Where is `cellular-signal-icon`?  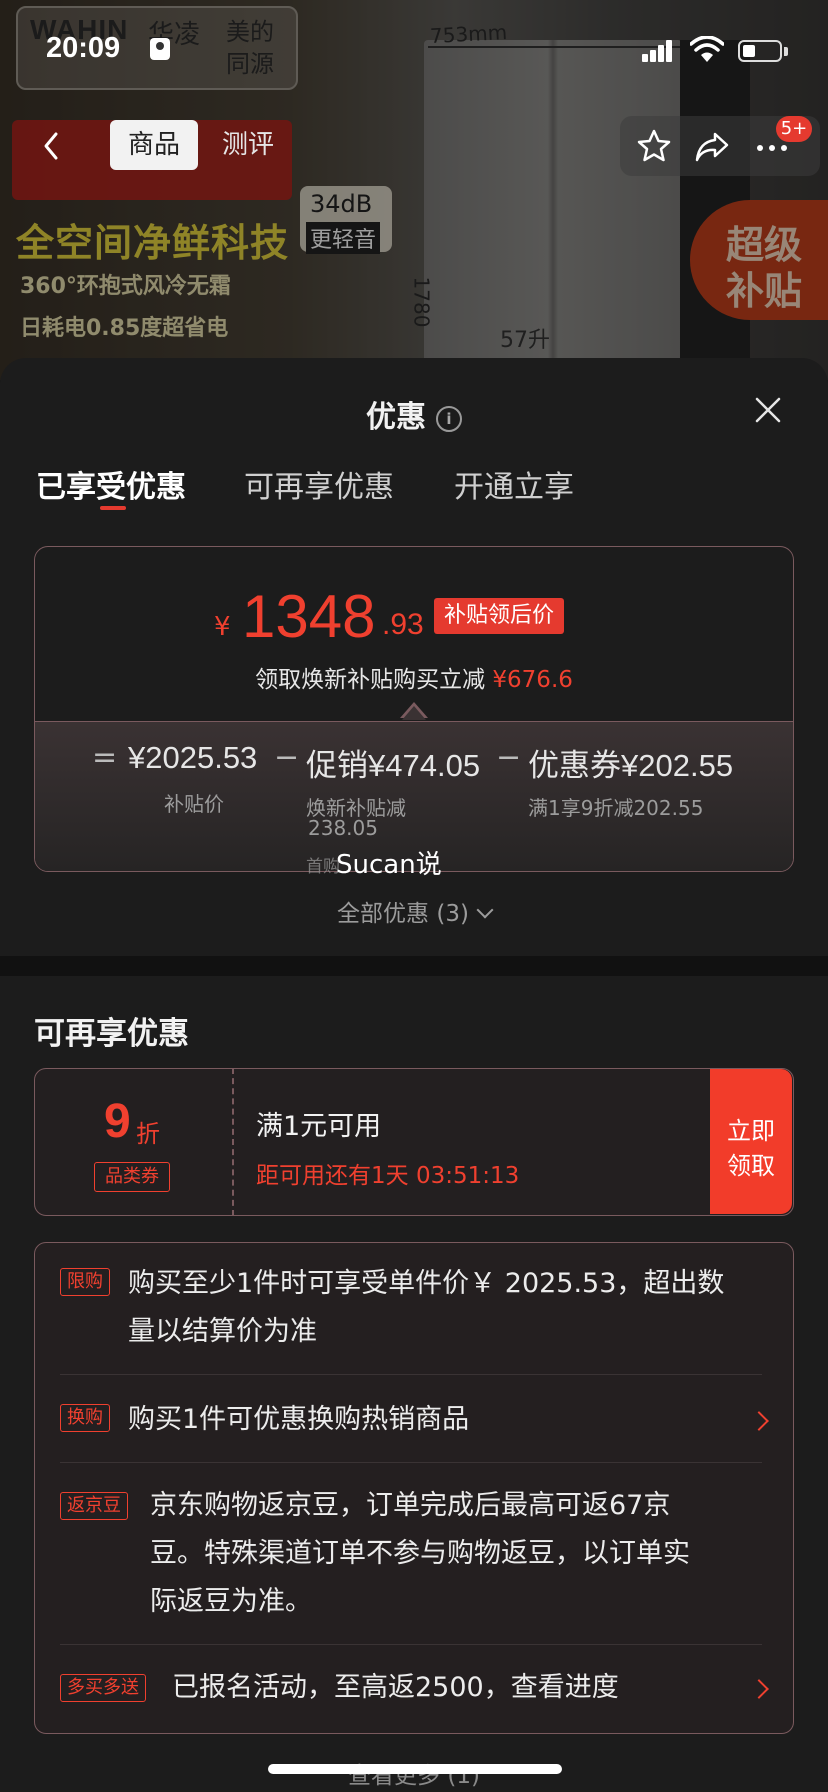 cellular-signal-icon is located at coordinates (658, 51).